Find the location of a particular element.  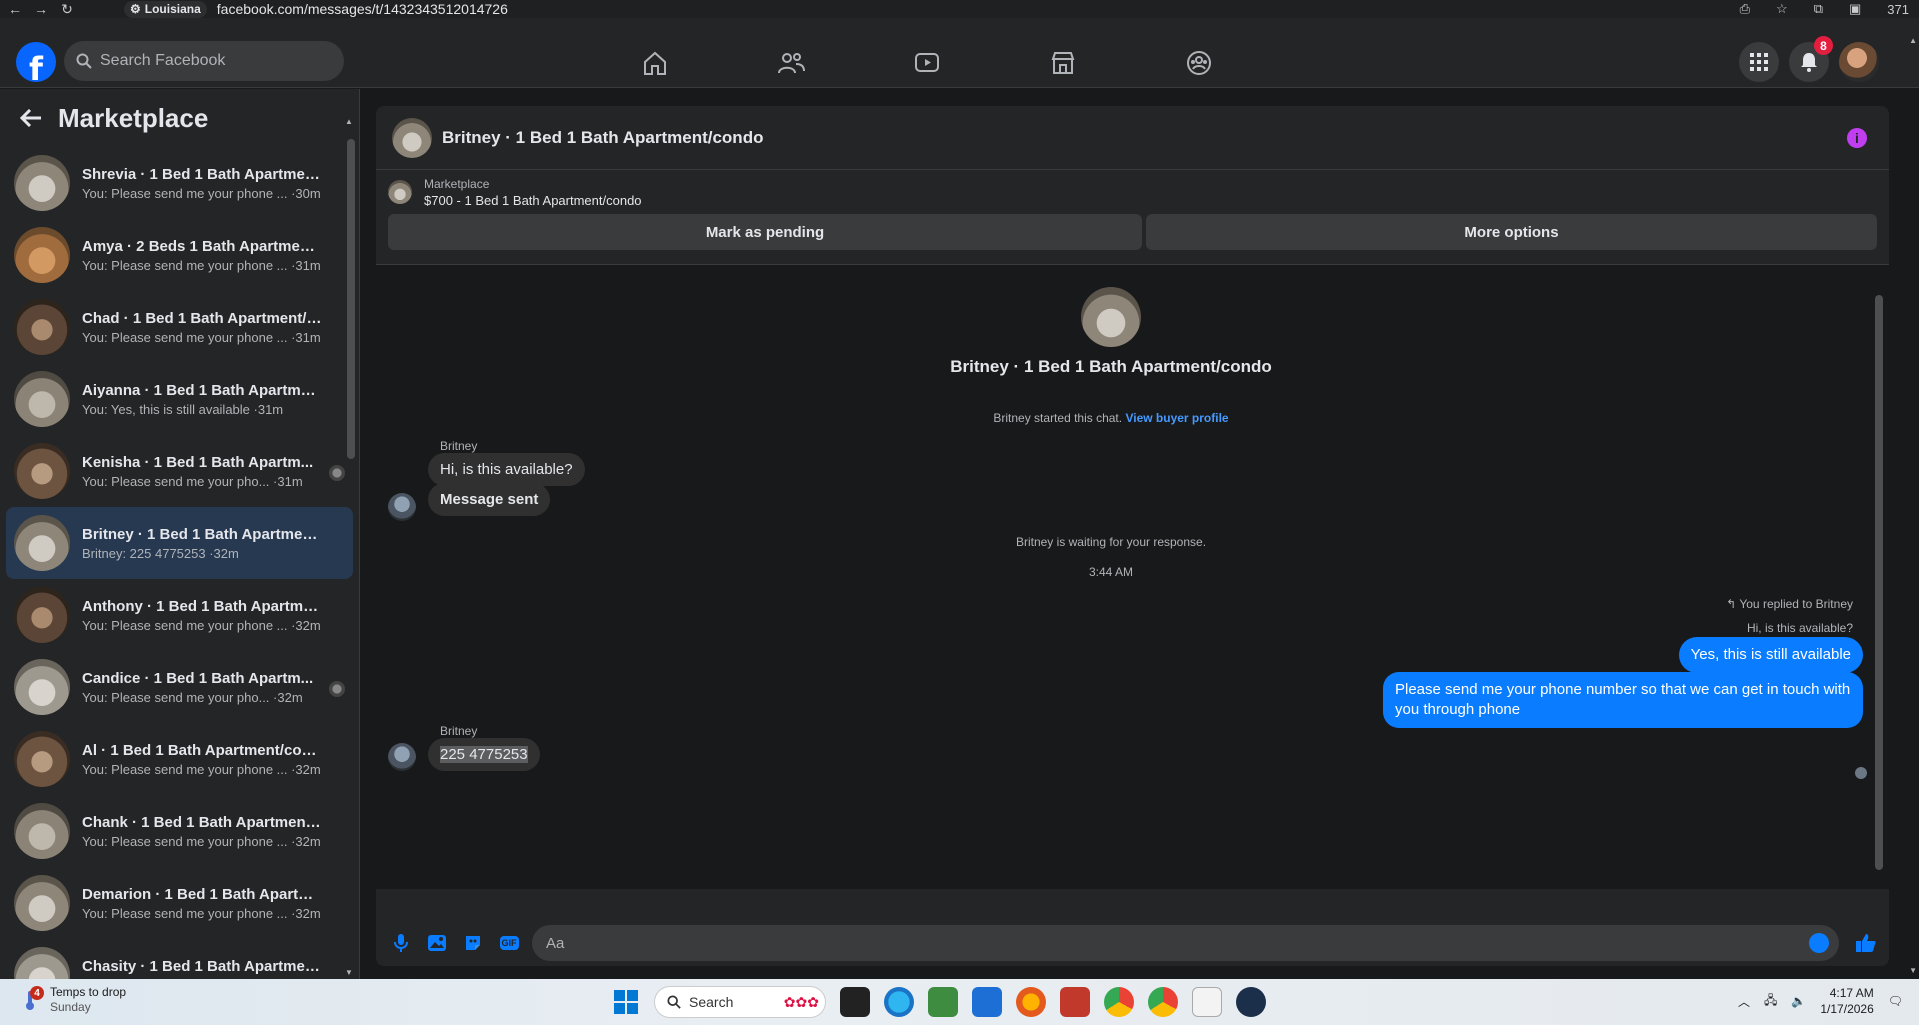

firefox-icon is located at coordinates (1031, 1002).